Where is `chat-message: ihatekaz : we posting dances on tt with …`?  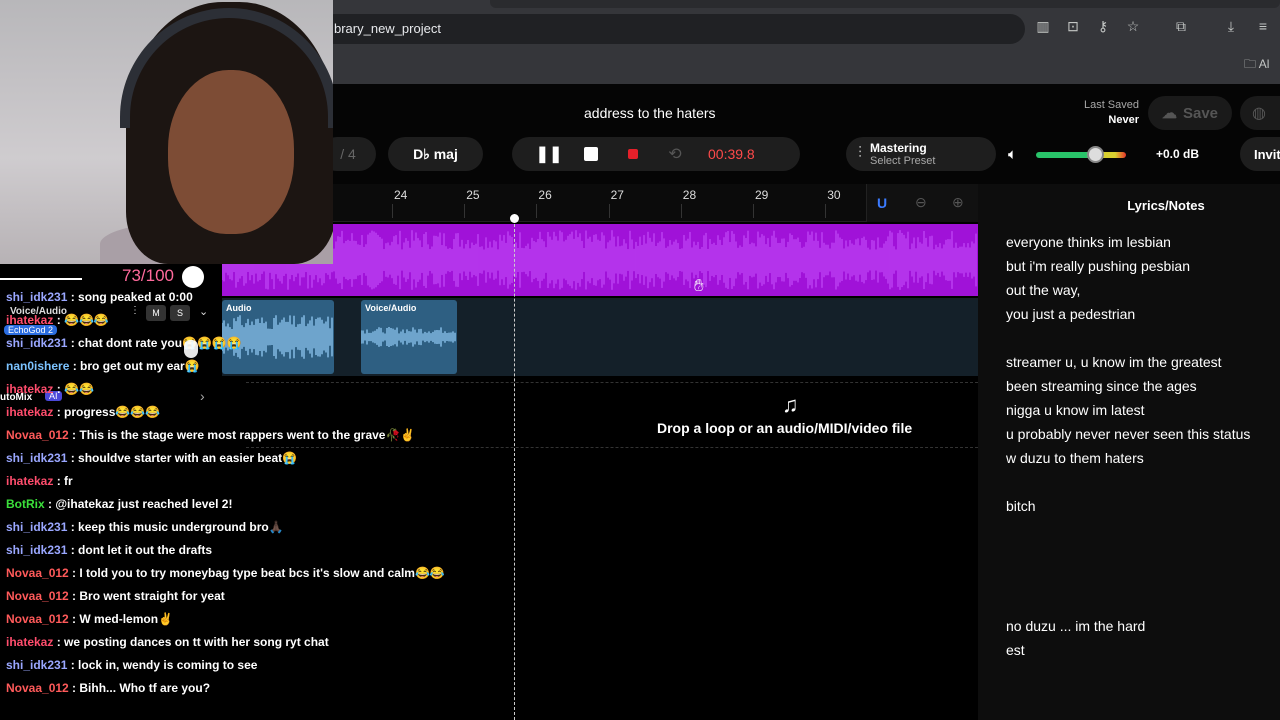
chat-message: ihatekaz : we posting dances on tt with … is located at coordinates (167, 642).